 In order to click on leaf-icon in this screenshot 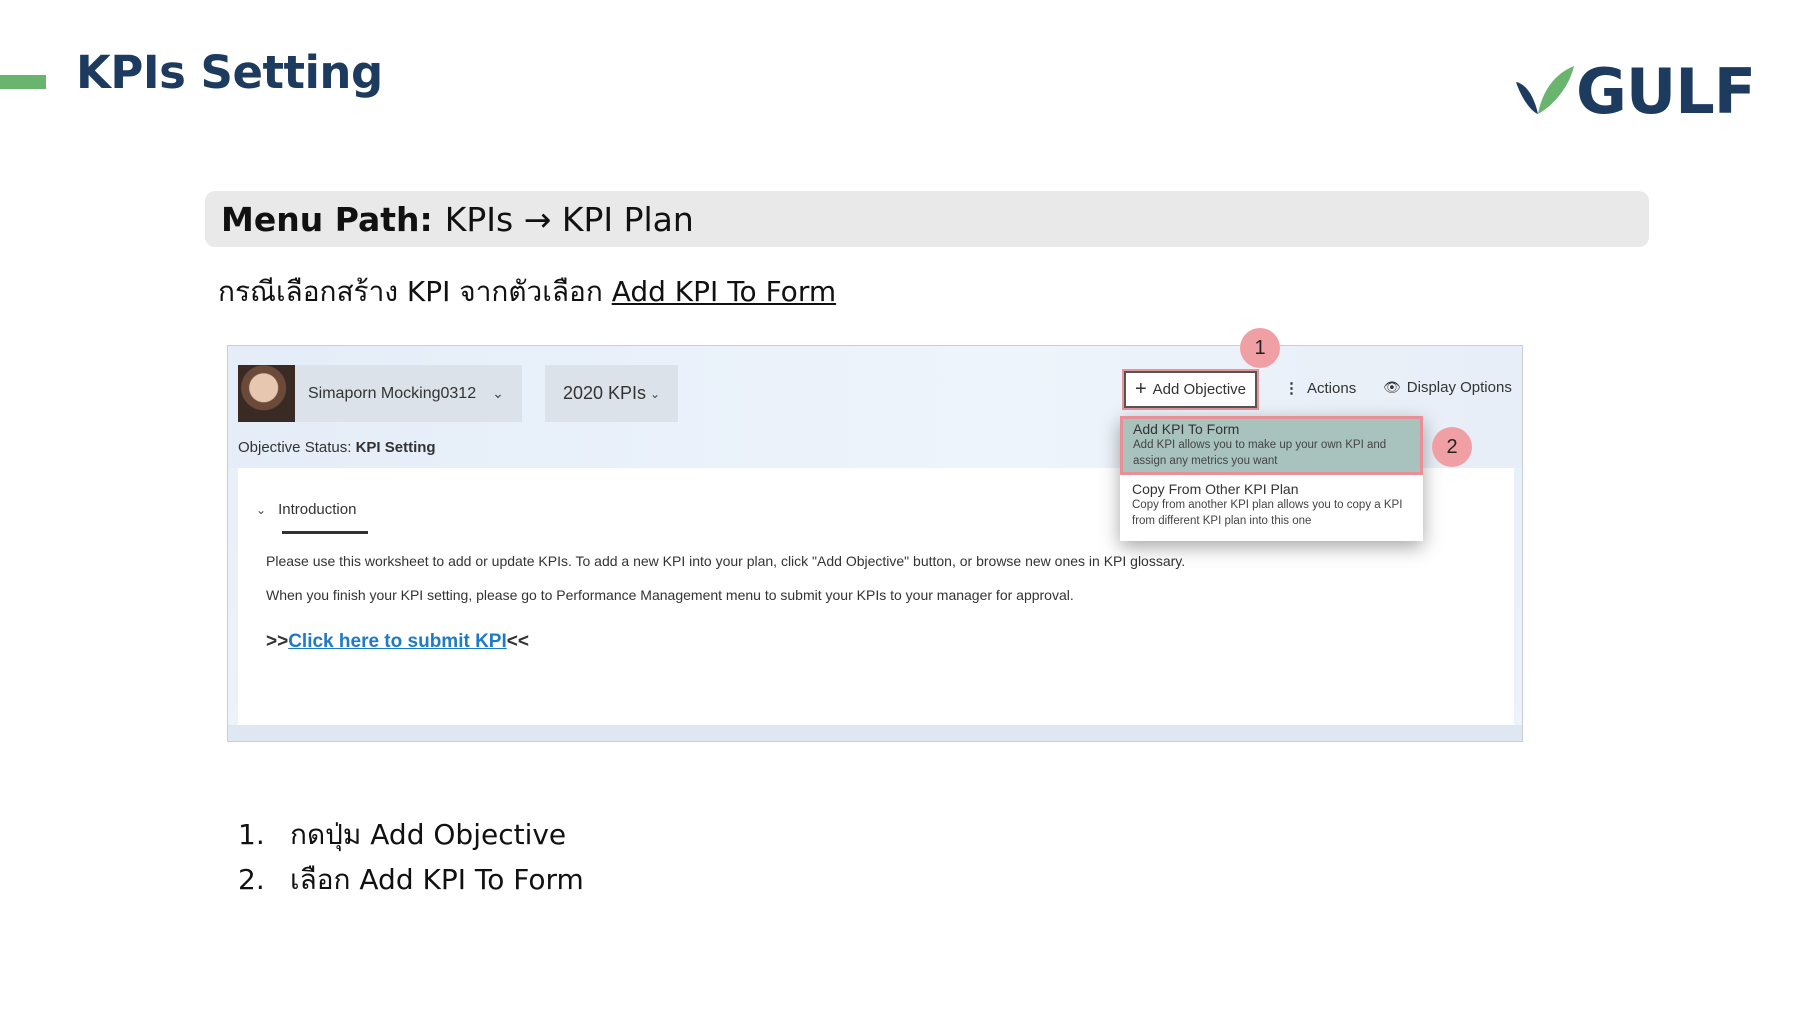, I will do `click(1545, 90)`.